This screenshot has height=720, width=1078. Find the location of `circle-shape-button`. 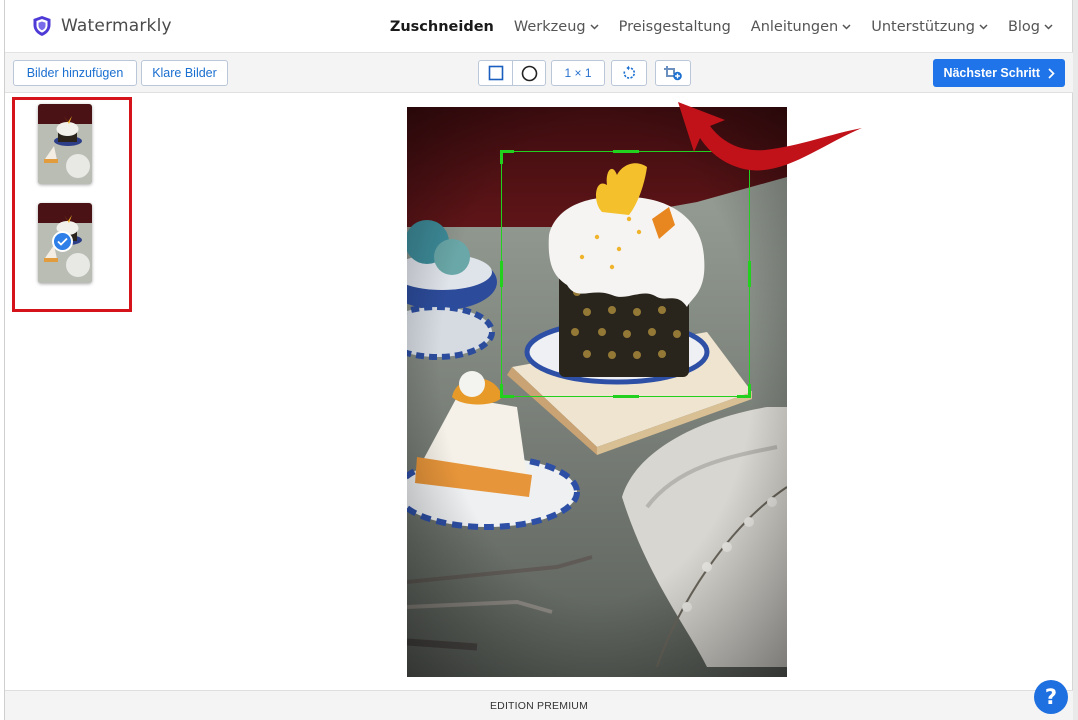

circle-shape-button is located at coordinates (528, 73).